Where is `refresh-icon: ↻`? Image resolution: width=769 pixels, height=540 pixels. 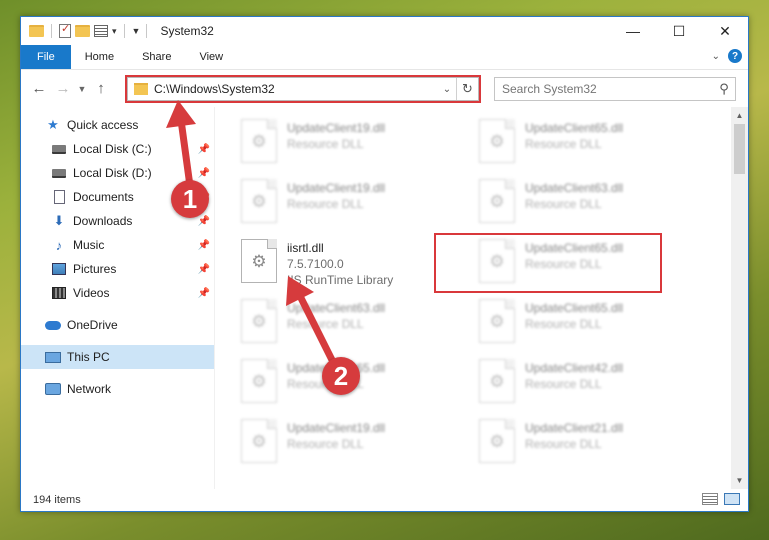
refresh-icon: ↻ is located at coordinates (467, 89).